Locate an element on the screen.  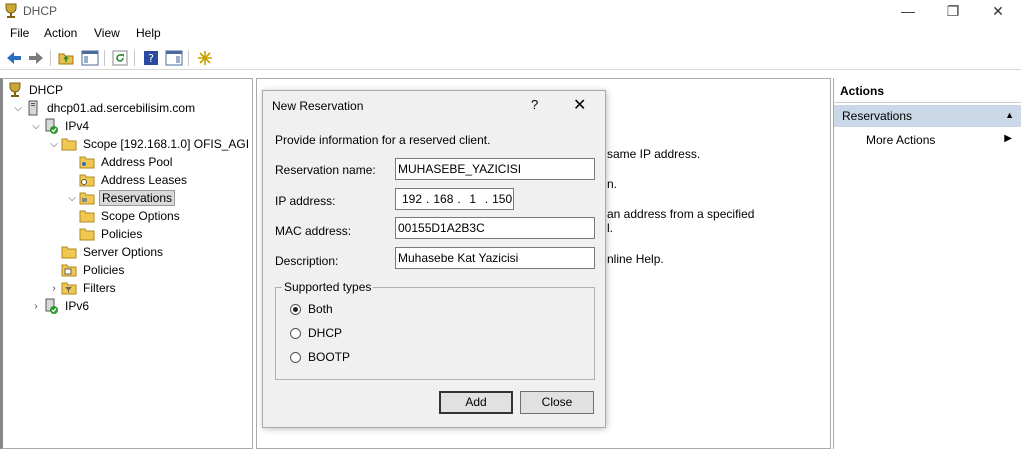
more-actions-item: More Actions ▶ is located at coordinates (927, 140).